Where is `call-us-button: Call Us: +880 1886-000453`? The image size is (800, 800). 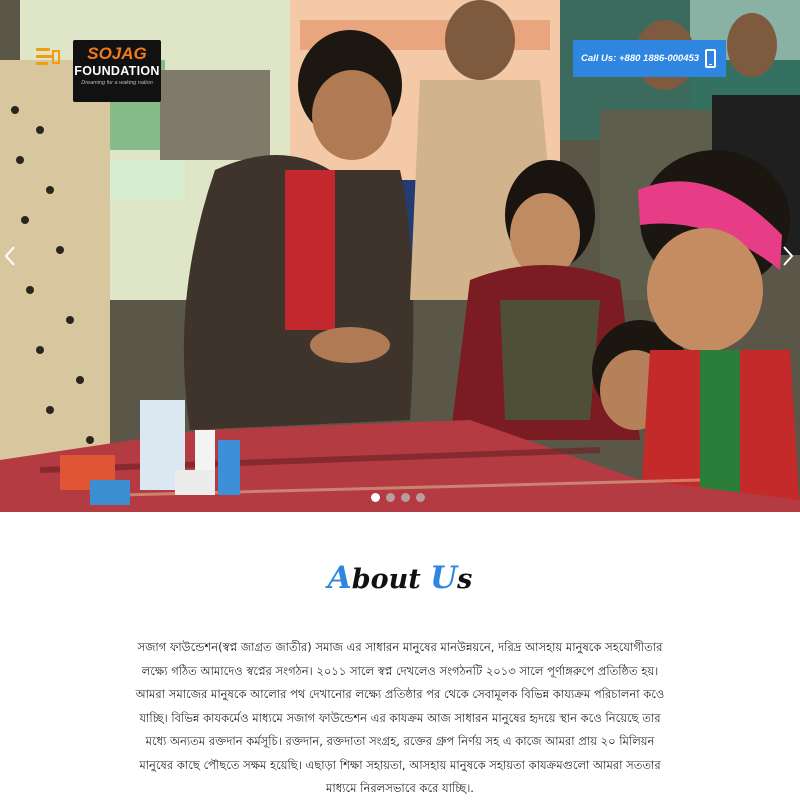 call-us-button: Call Us: +880 1886-000453 is located at coordinates (649, 58).